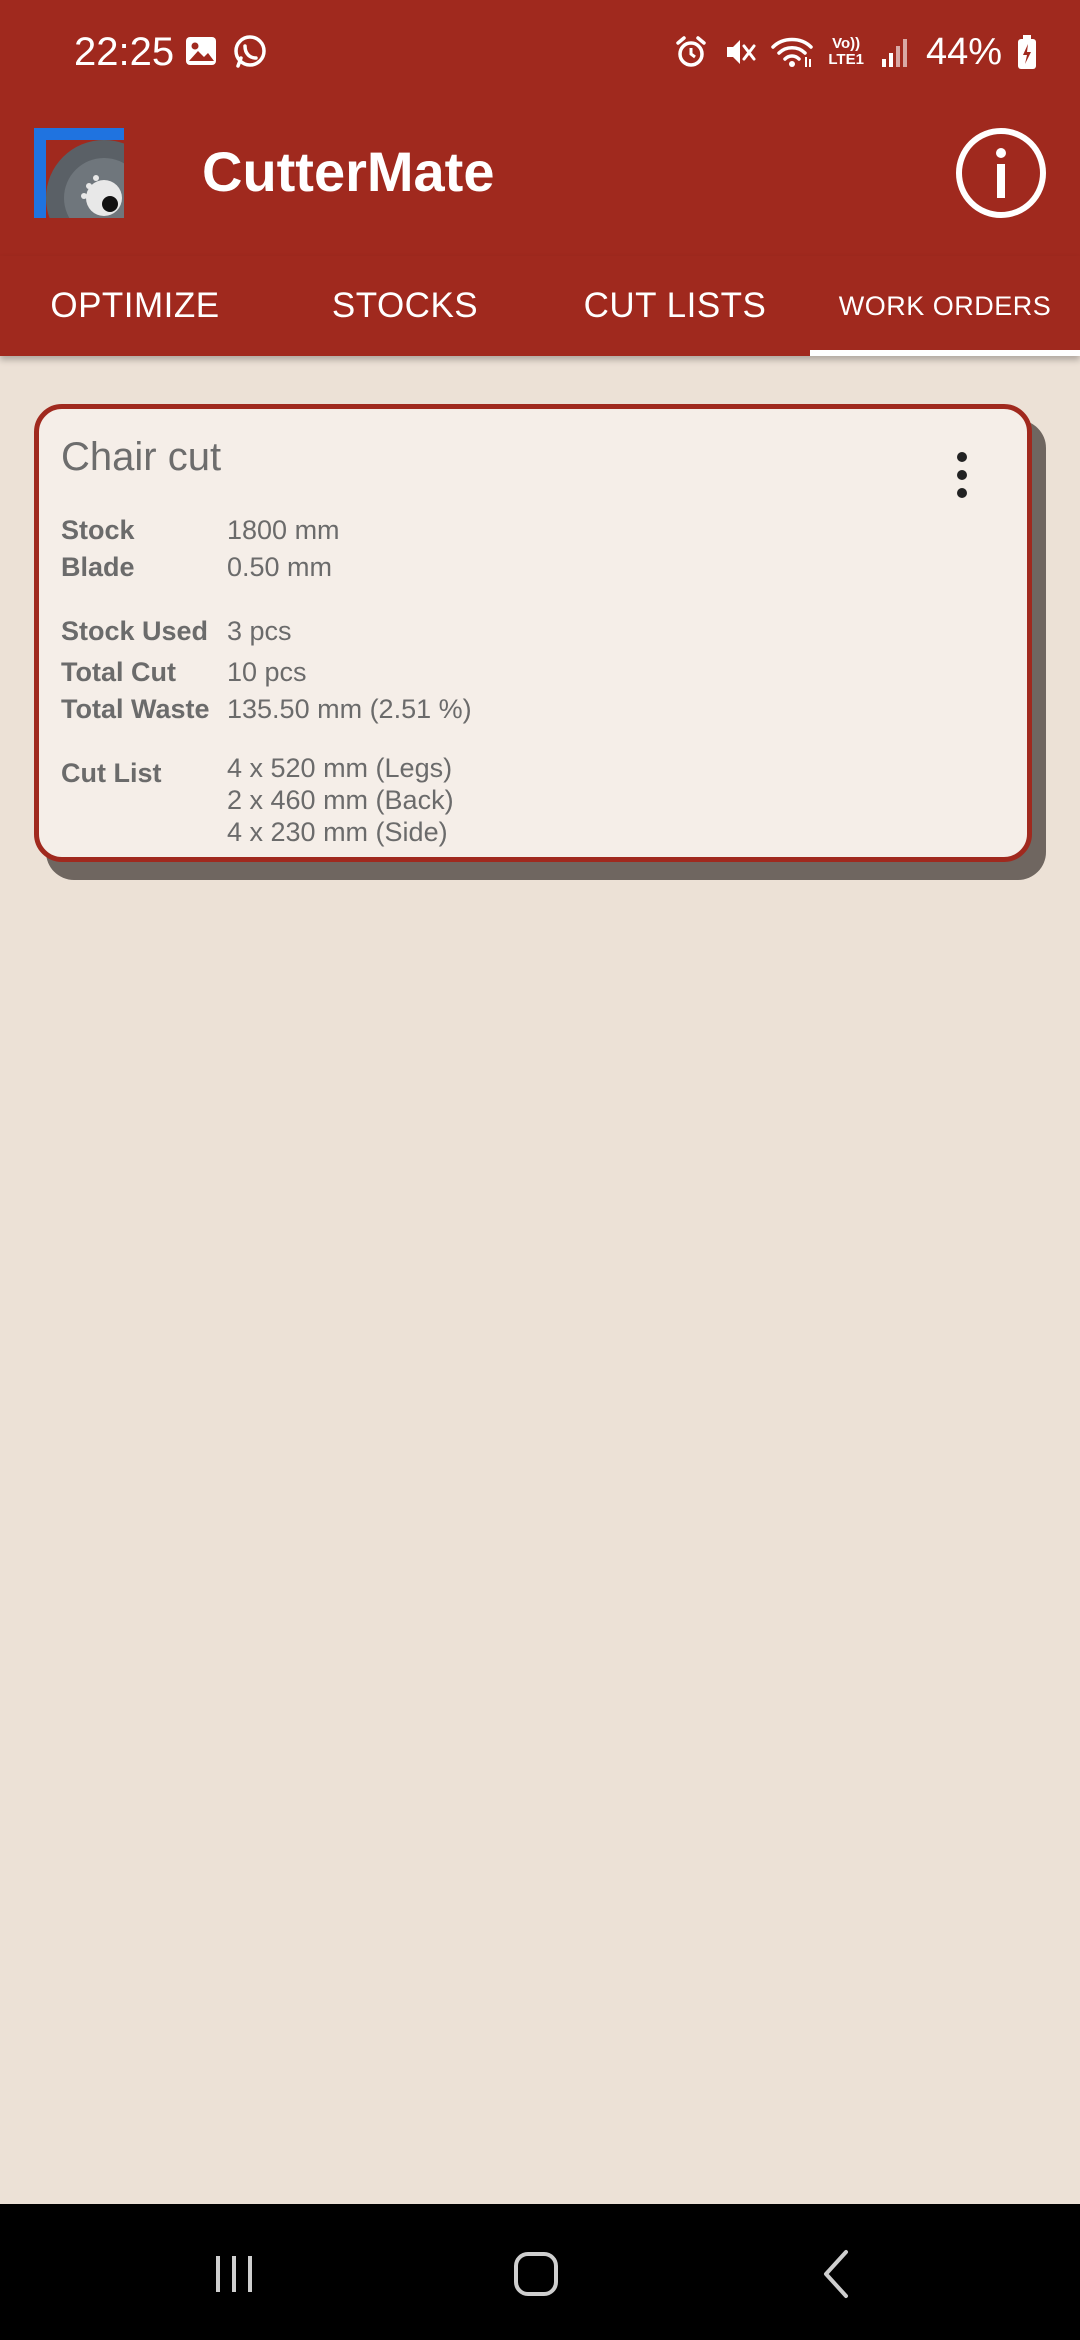 The width and height of the screenshot is (1080, 2340). I want to click on total-waste-value: 135.50 mm (2.51 %), so click(349, 709).